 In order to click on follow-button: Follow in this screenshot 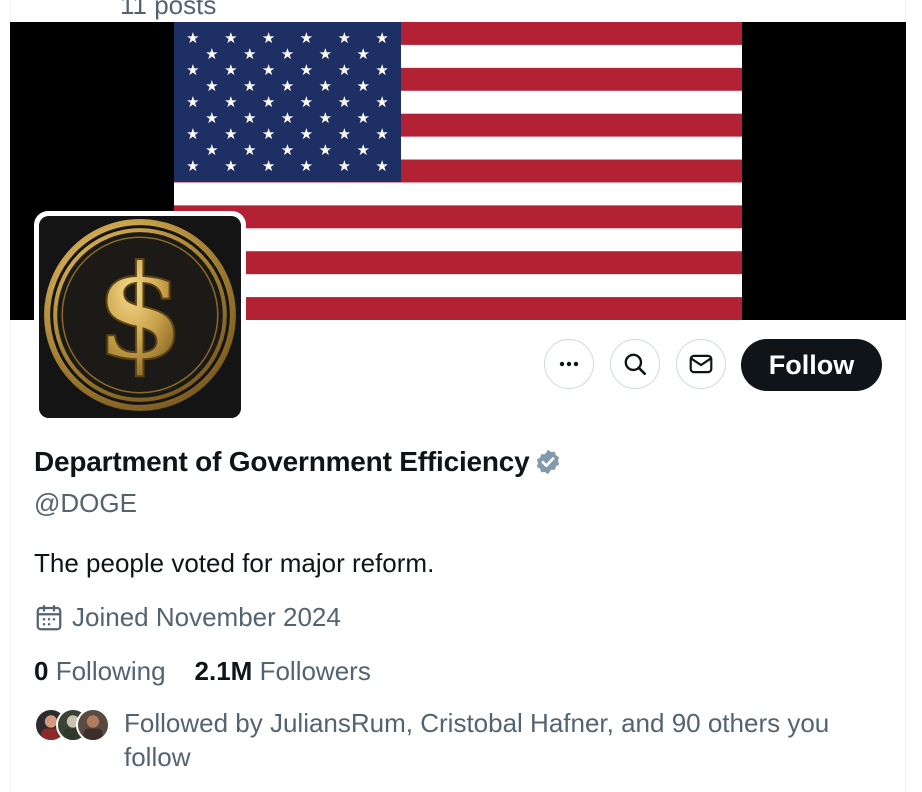, I will do `click(811, 365)`.